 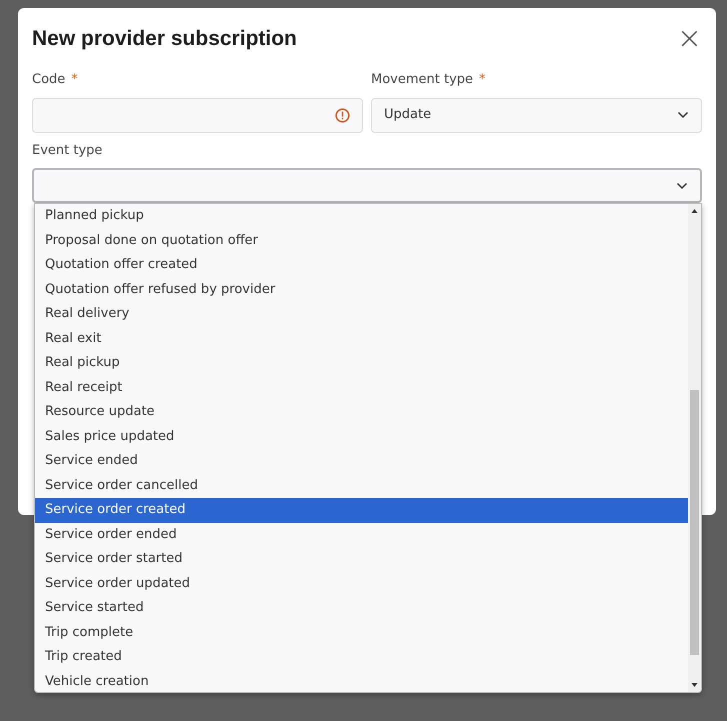 I want to click on scrollbar, so click(x=694, y=448).